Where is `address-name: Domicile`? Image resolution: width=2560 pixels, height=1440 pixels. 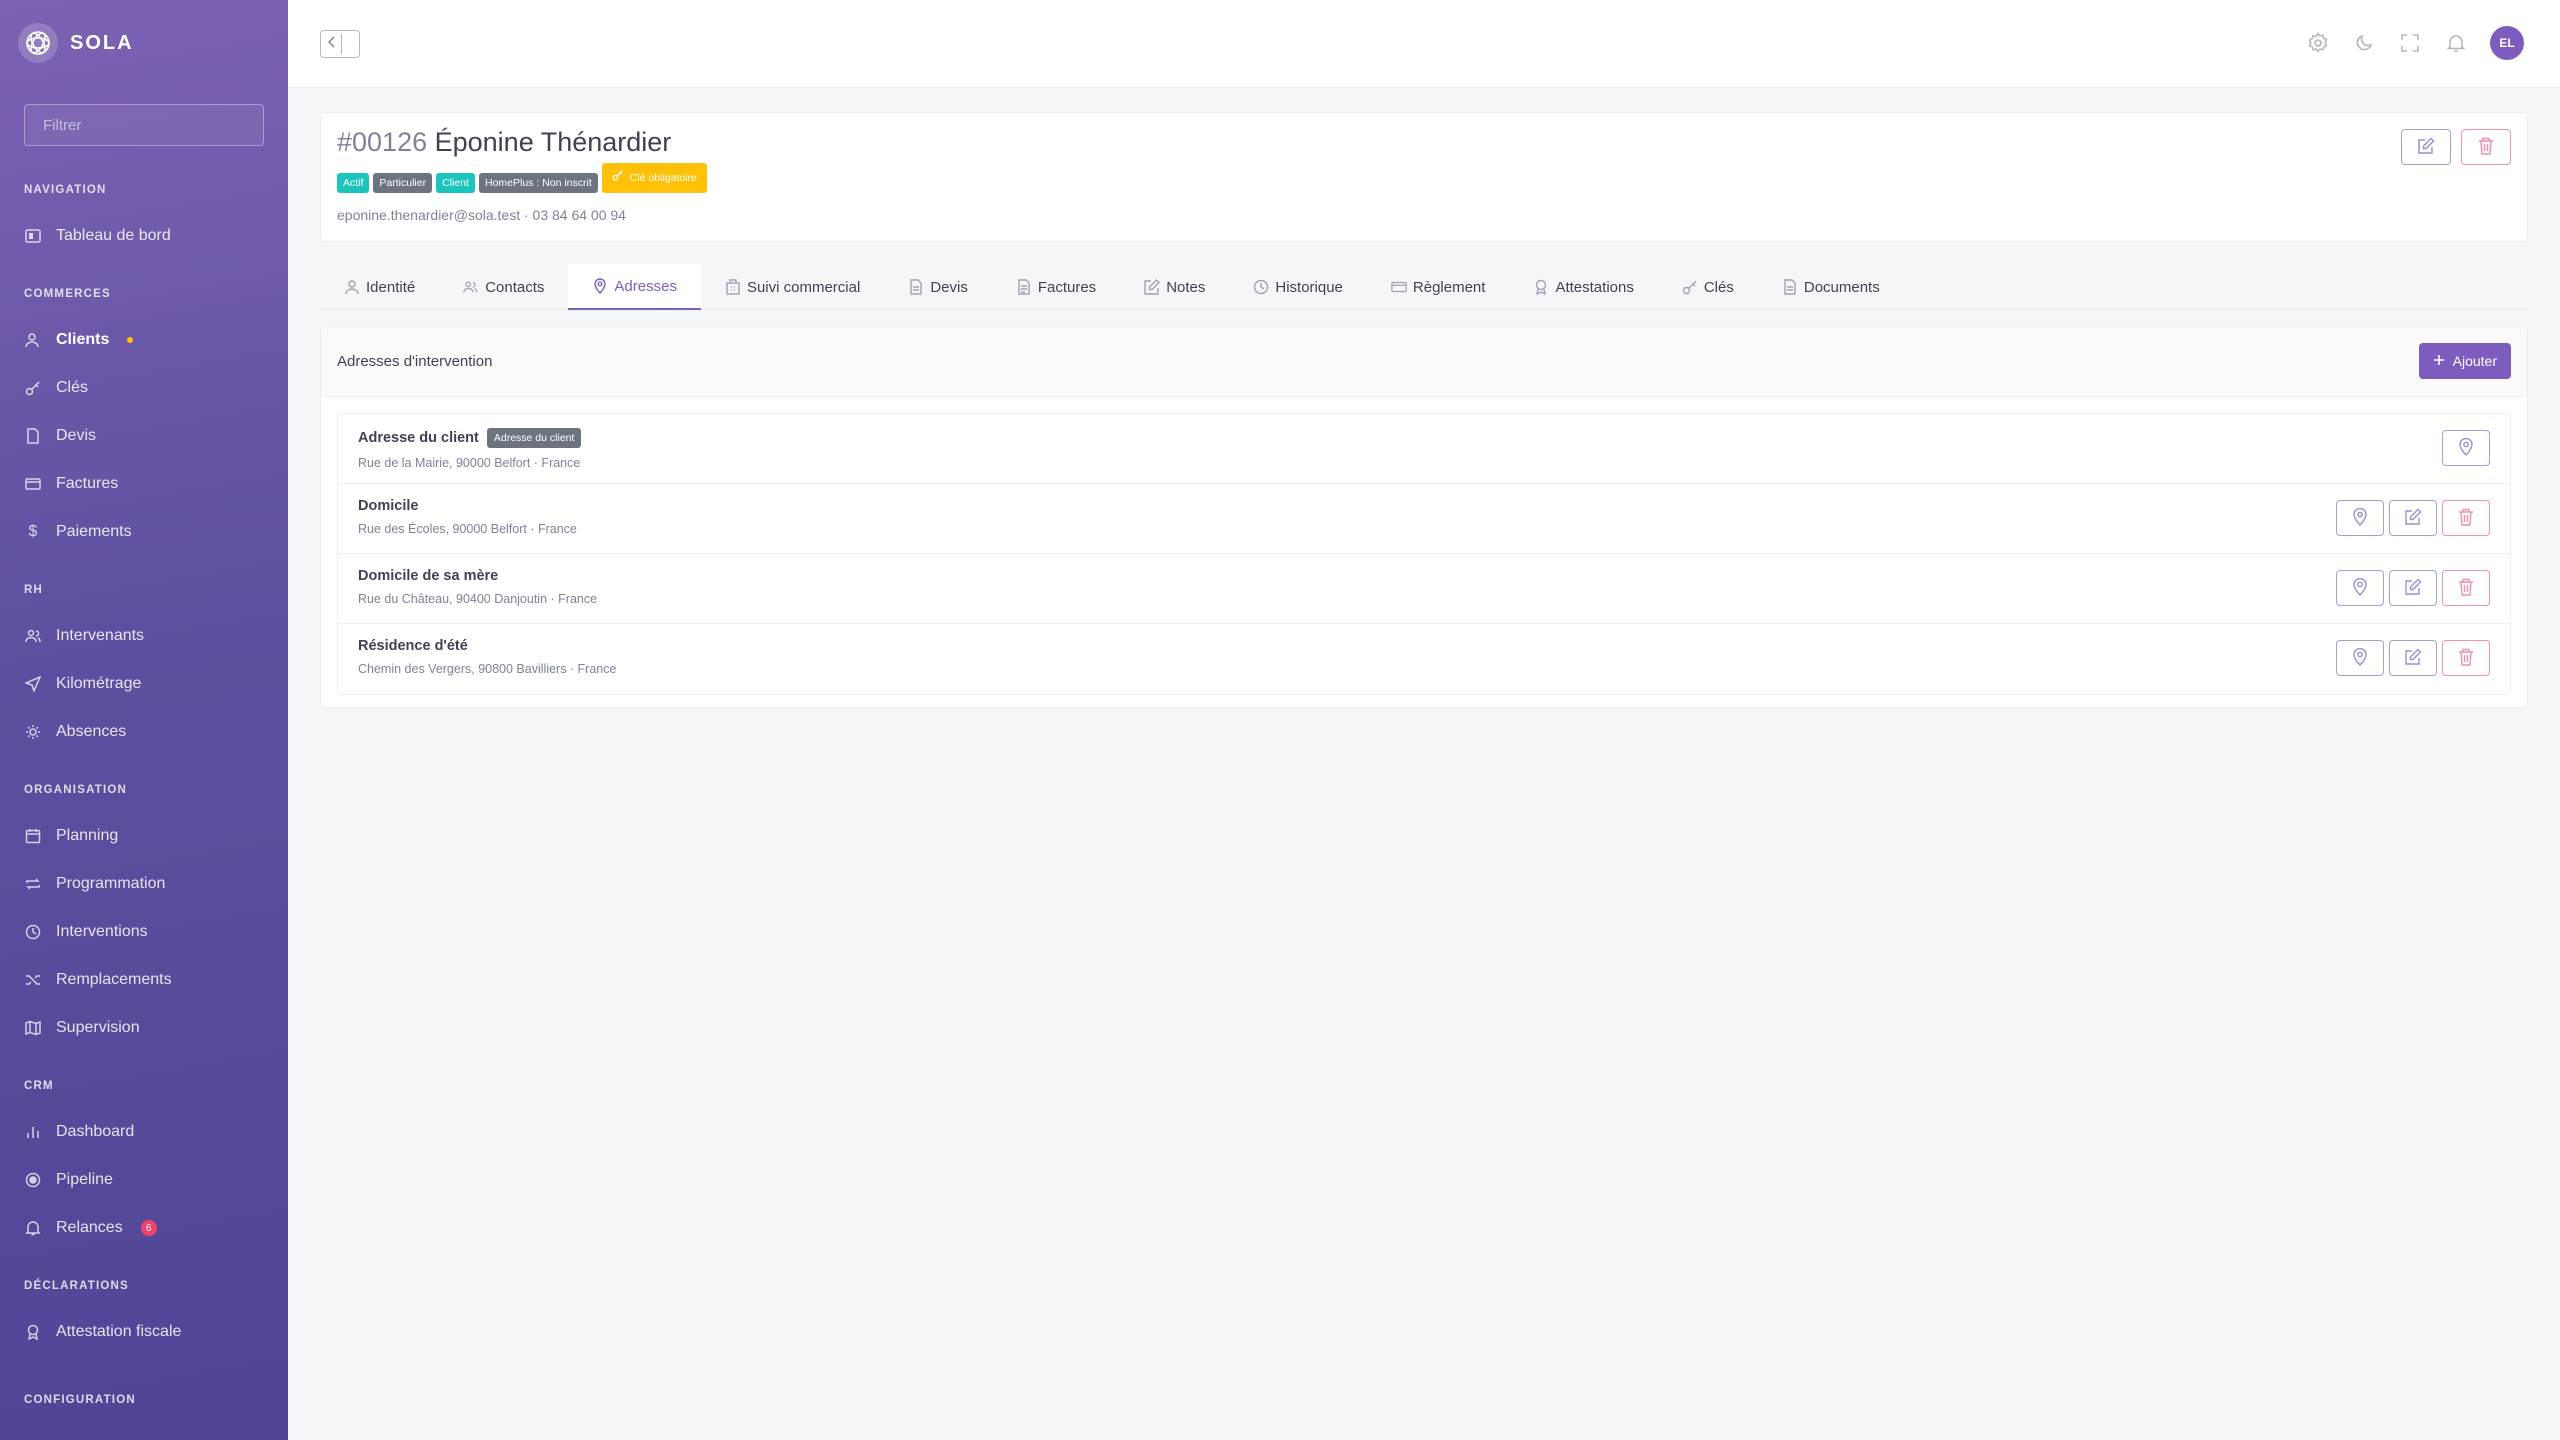 address-name: Domicile is located at coordinates (1424, 506).